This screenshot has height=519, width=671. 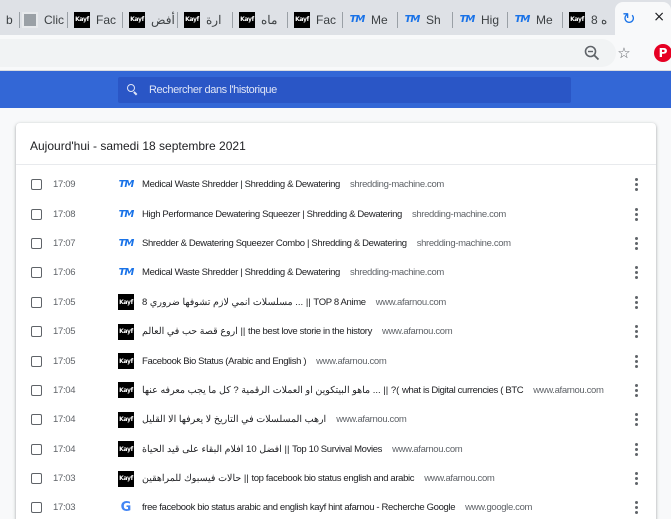 What do you see at coordinates (592, 53) in the screenshot?
I see `zoom-out-icon` at bounding box center [592, 53].